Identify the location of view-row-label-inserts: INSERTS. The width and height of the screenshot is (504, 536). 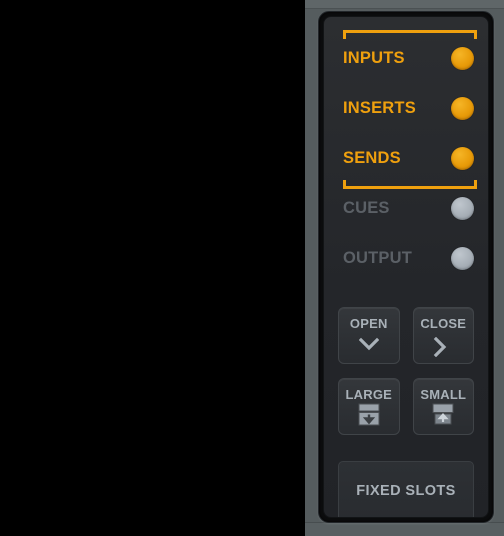
(379, 107).